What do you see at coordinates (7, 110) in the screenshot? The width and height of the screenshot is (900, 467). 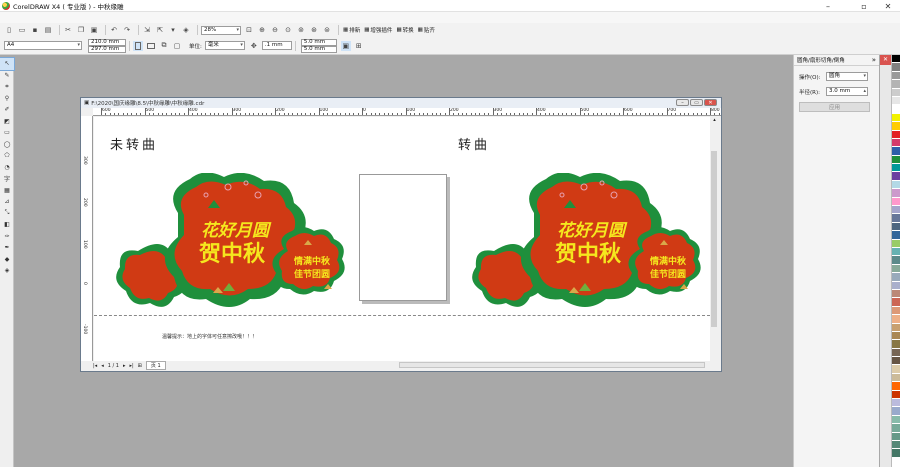 I see `freehand-tool-icon: ✐` at bounding box center [7, 110].